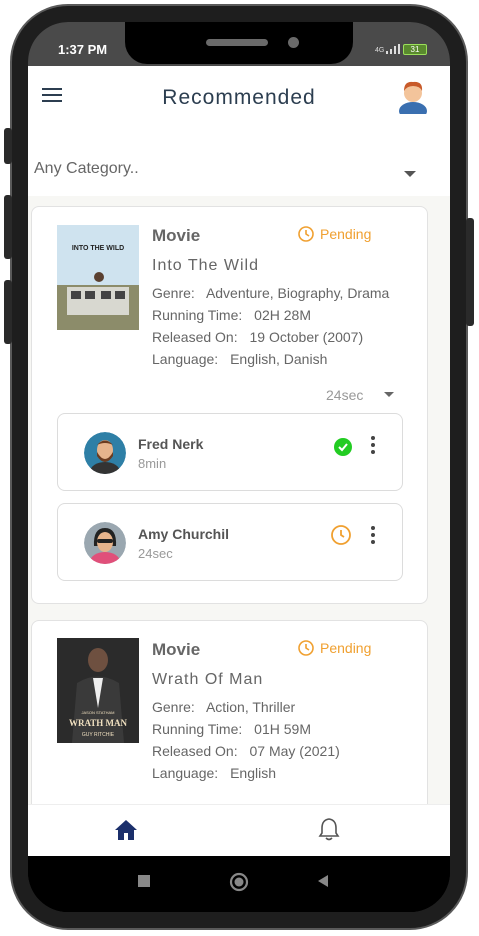 This screenshot has width=479, height=936. Describe the element at coordinates (413, 96) in the screenshot. I see `profile-avatar-icon` at that location.